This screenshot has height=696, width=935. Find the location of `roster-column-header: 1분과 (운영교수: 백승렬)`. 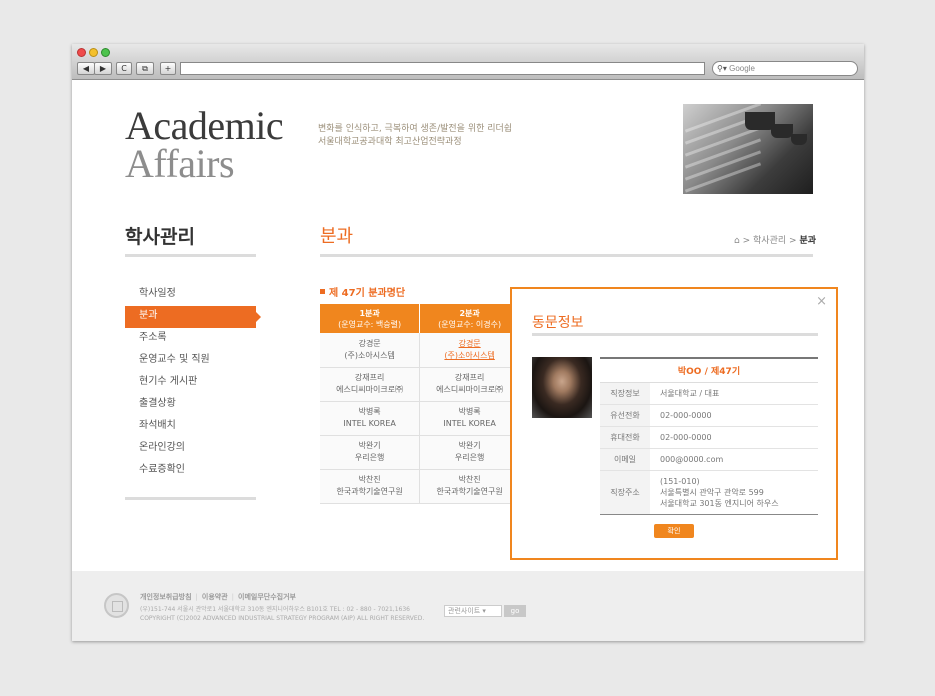

roster-column-header: 1분과 (운영교수: 백승렬) is located at coordinates (370, 318).